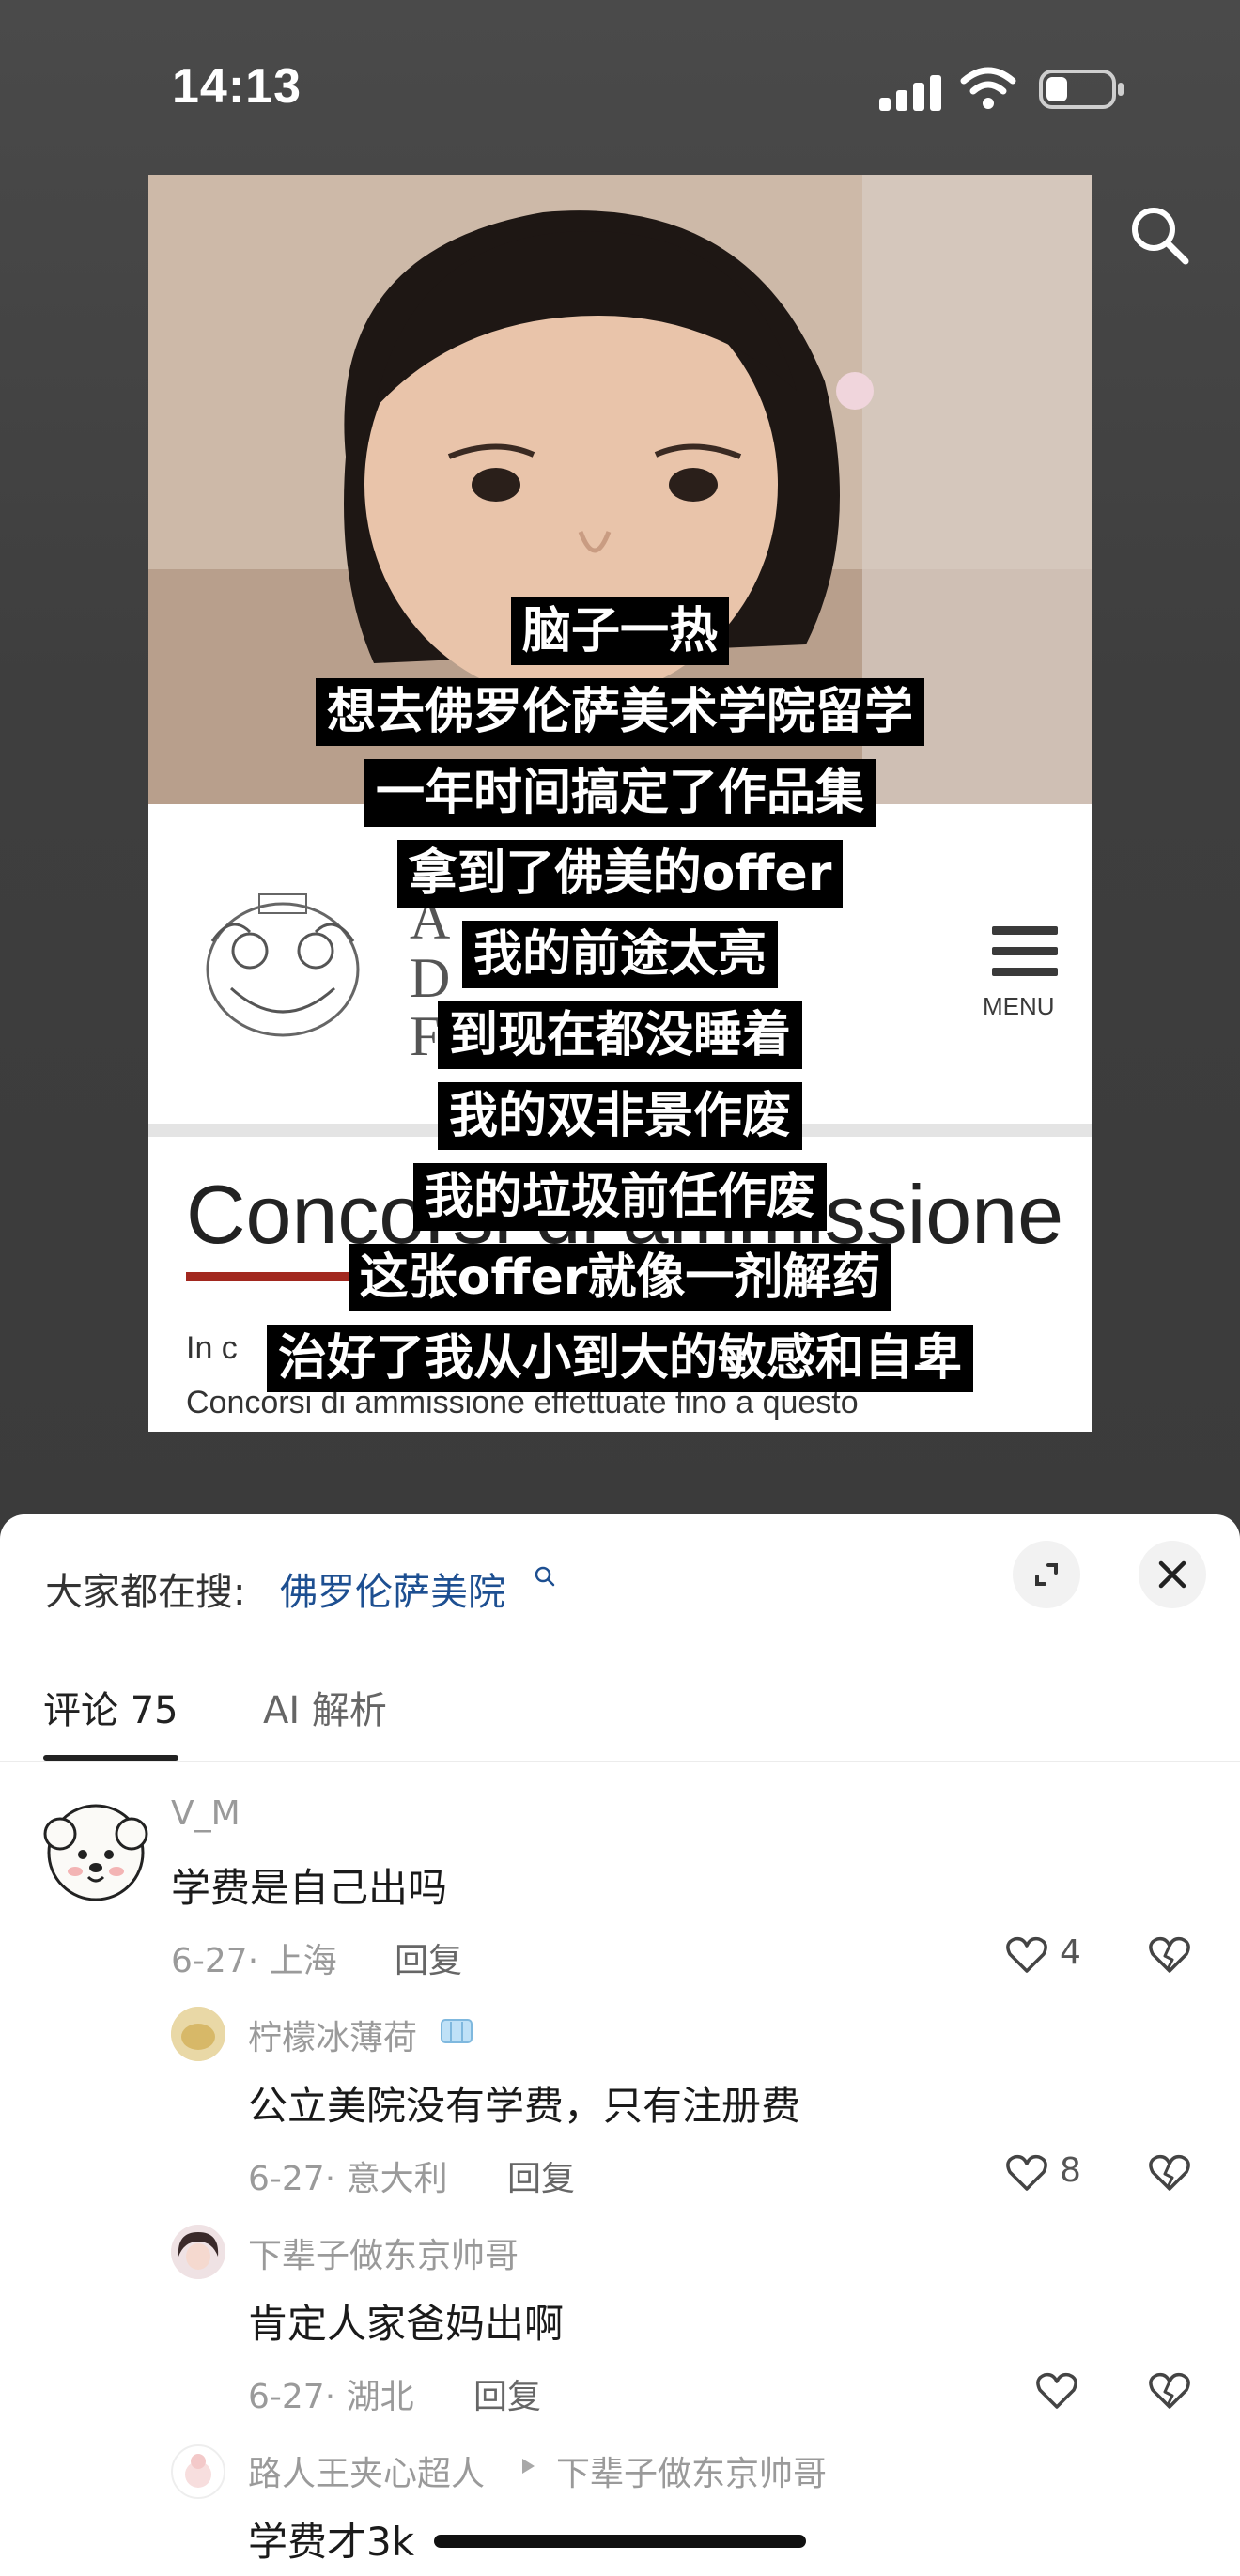  I want to click on ice-cube-icon, so click(457, 2031).